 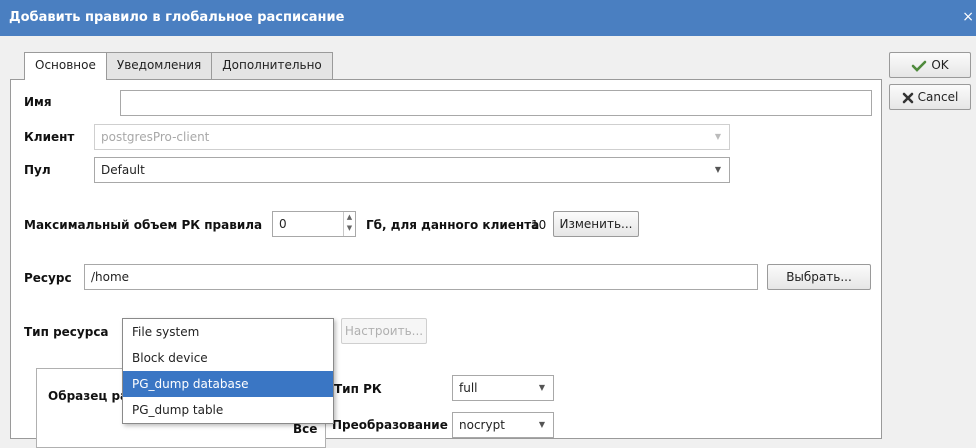 I want to click on resource-label: Ресурс, so click(x=48, y=278).